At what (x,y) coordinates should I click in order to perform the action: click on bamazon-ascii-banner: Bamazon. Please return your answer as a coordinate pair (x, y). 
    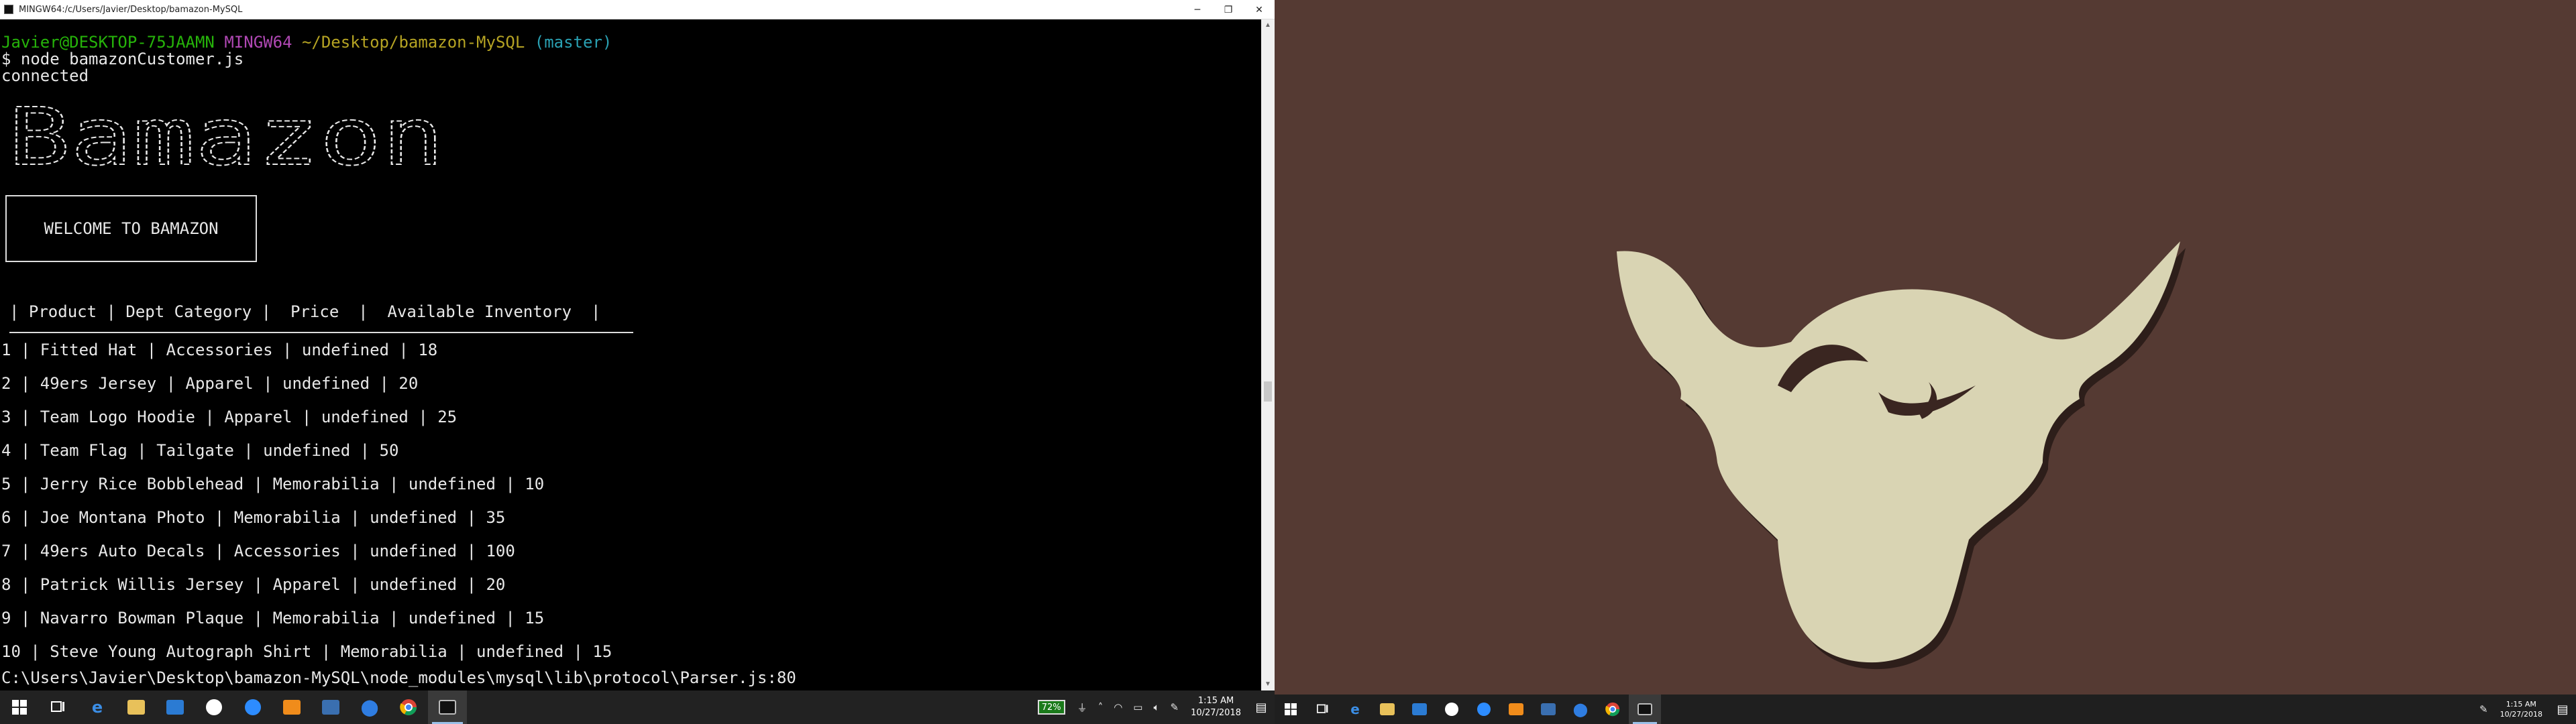
    Looking at the image, I should click on (226, 135).